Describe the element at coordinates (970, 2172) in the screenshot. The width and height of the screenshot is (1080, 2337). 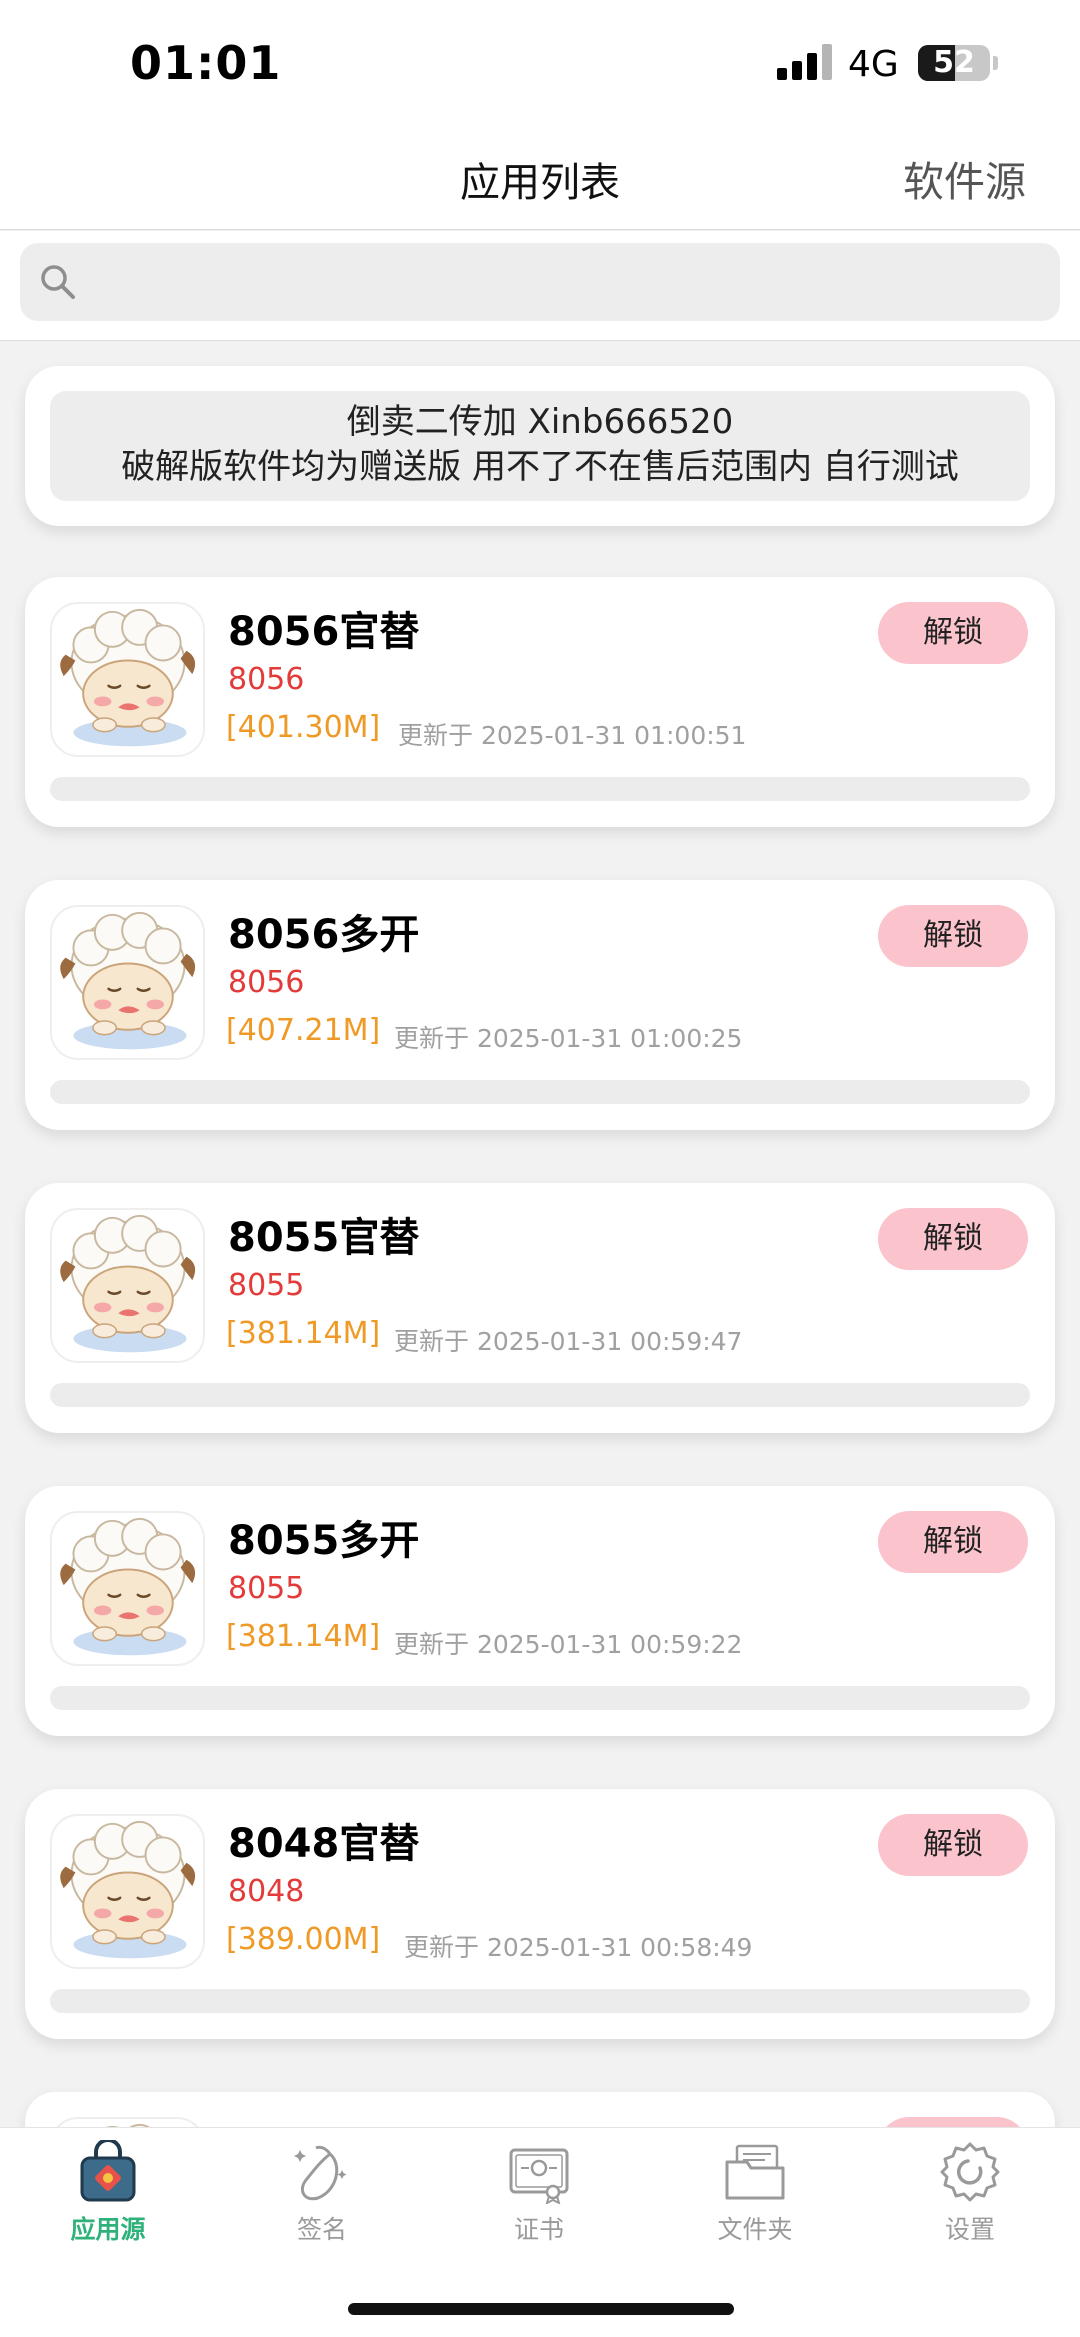
I see `gear-icon` at that location.